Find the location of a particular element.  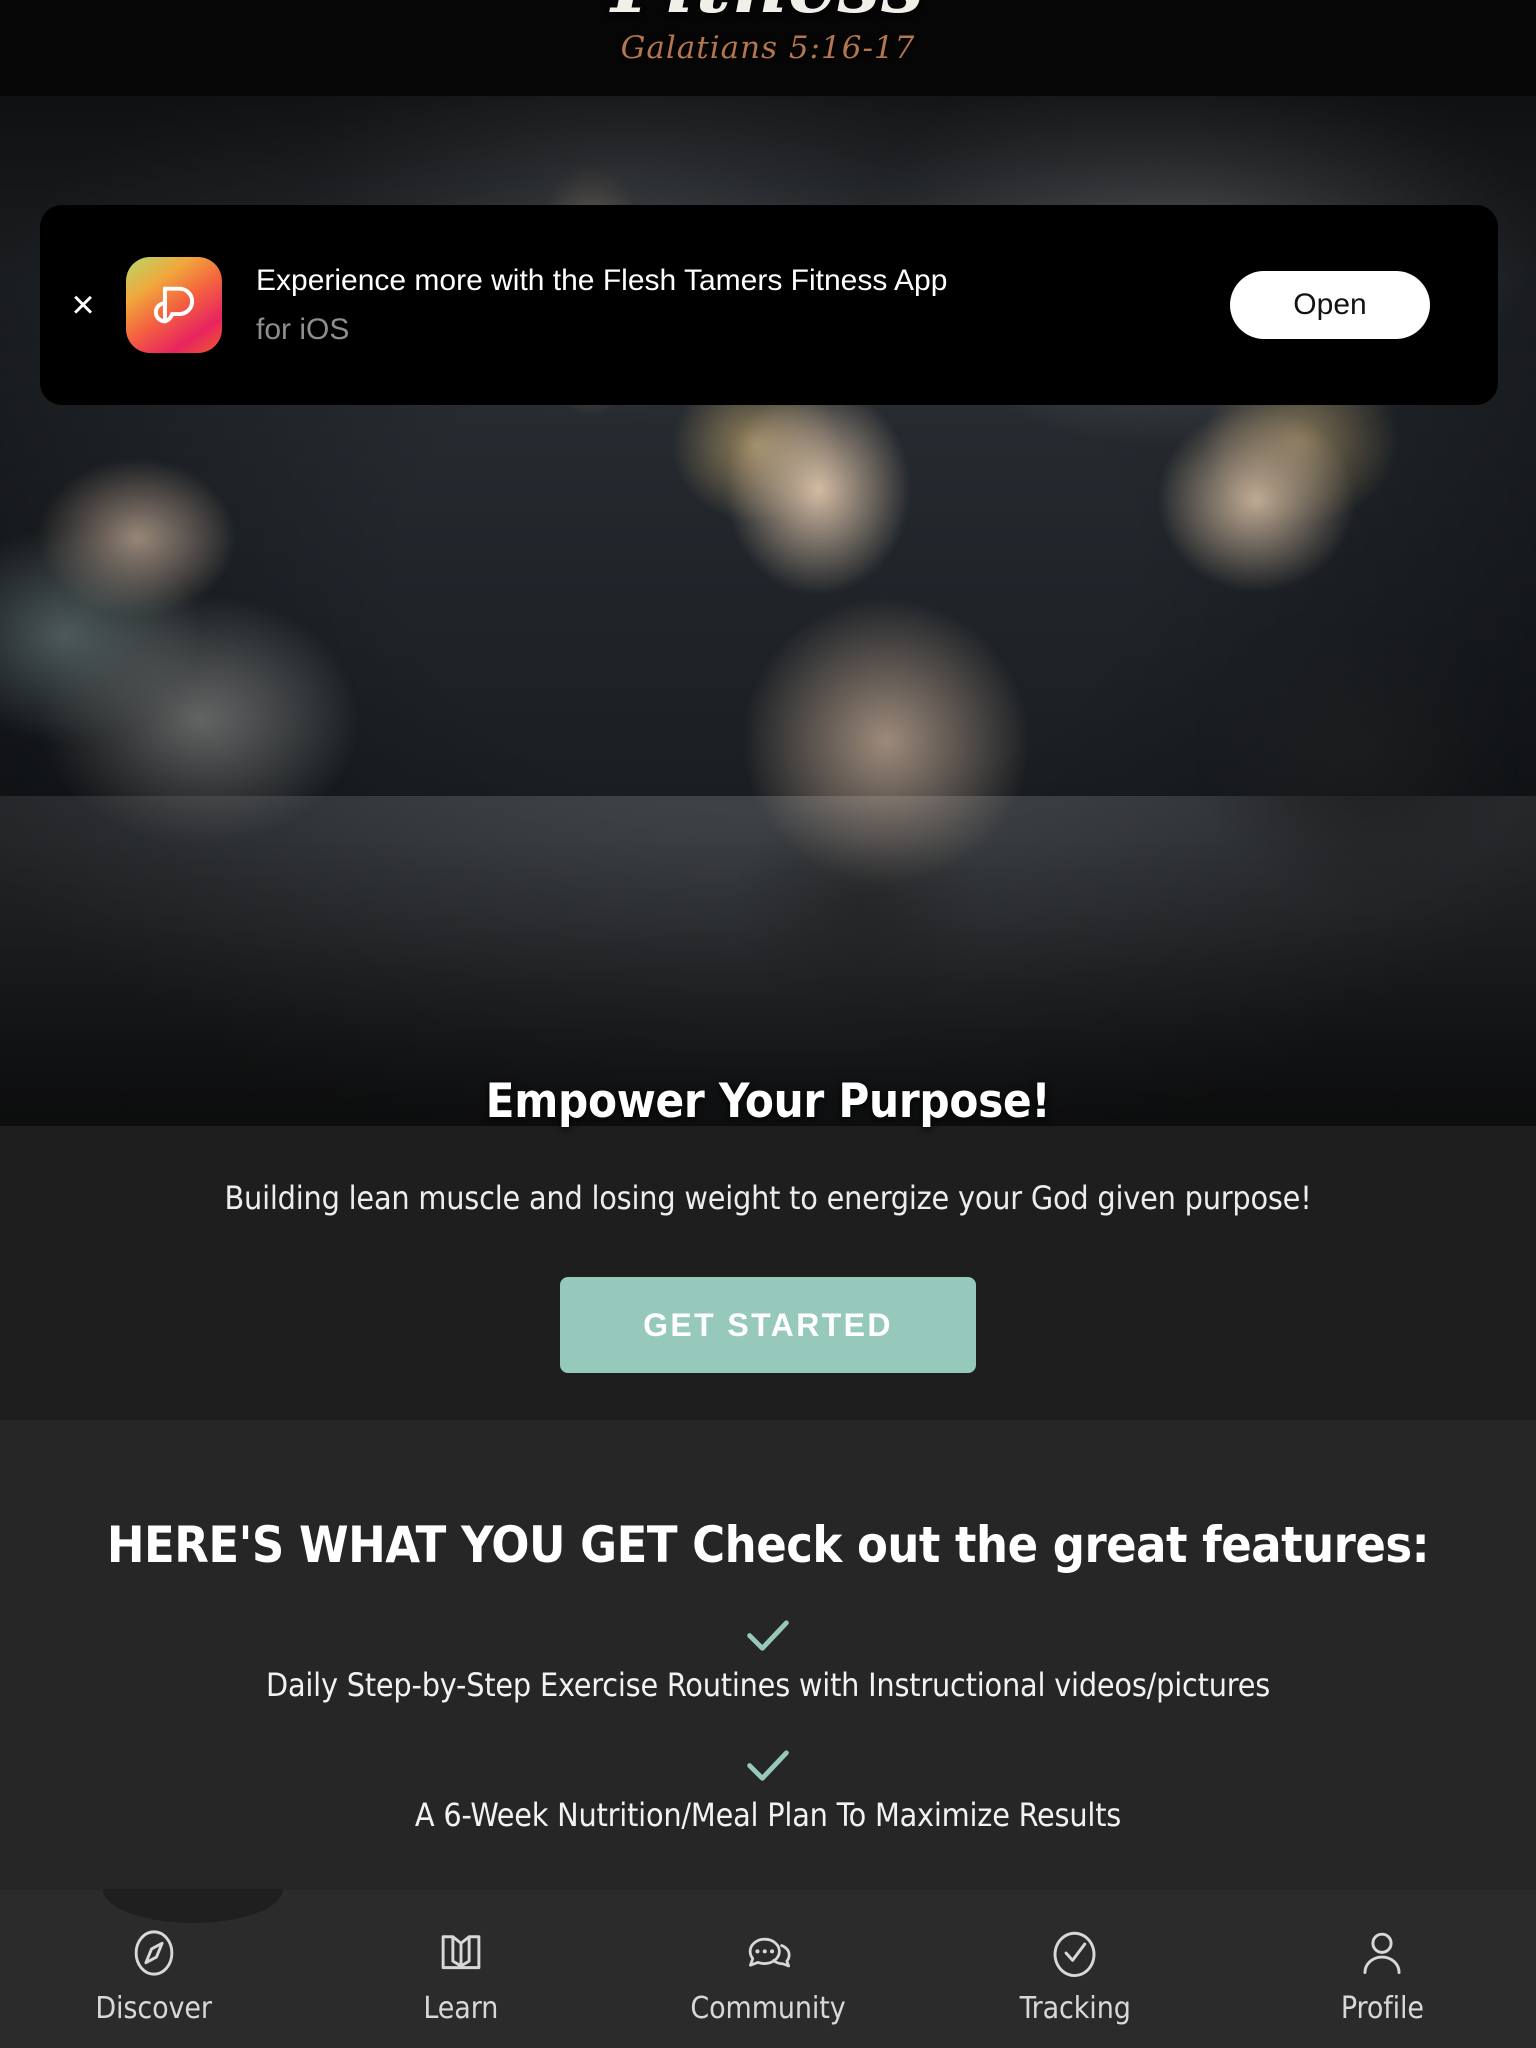

nav-item-profile: Profile is located at coordinates (1382, 1969).